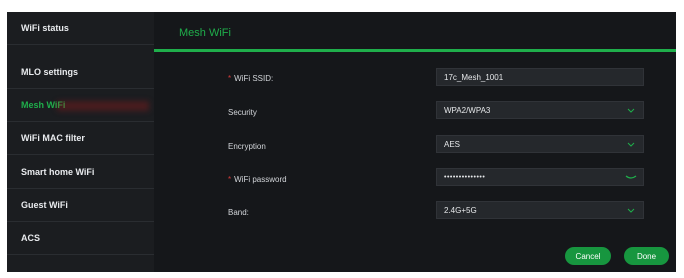 The image size is (684, 278). Describe the element at coordinates (238, 212) in the screenshot. I see `band-label: Band:` at that location.